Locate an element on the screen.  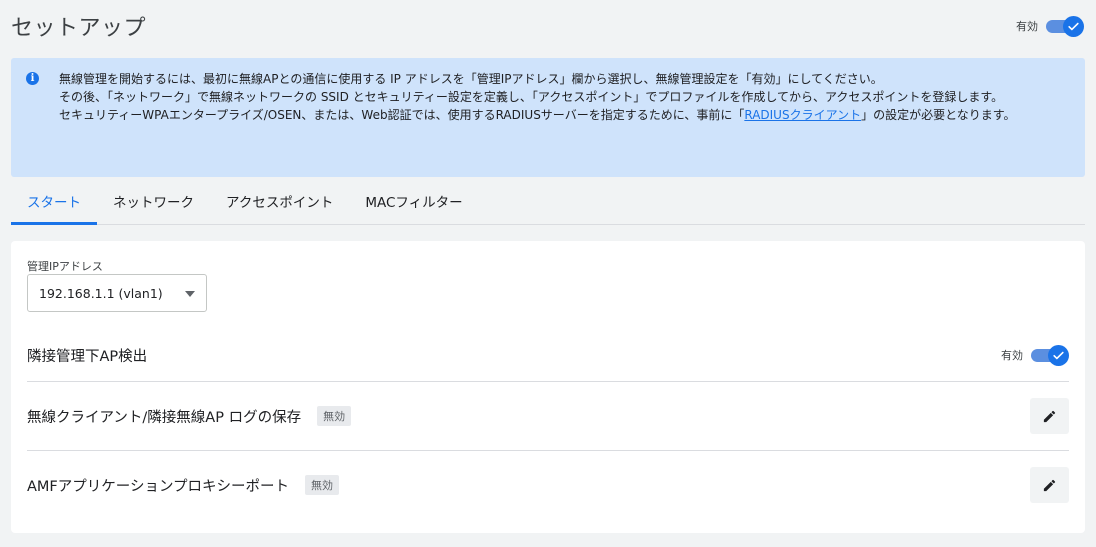
amf-proxy-title: AMFアプリケーションプロキシーポート is located at coordinates (158, 486).